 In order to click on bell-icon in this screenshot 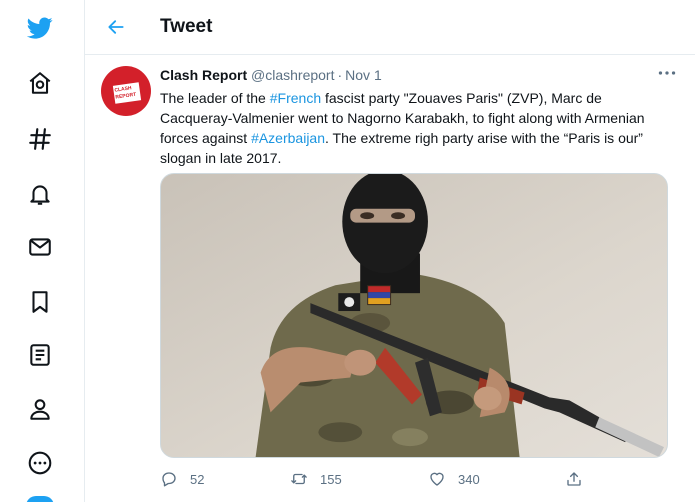, I will do `click(40, 194)`.